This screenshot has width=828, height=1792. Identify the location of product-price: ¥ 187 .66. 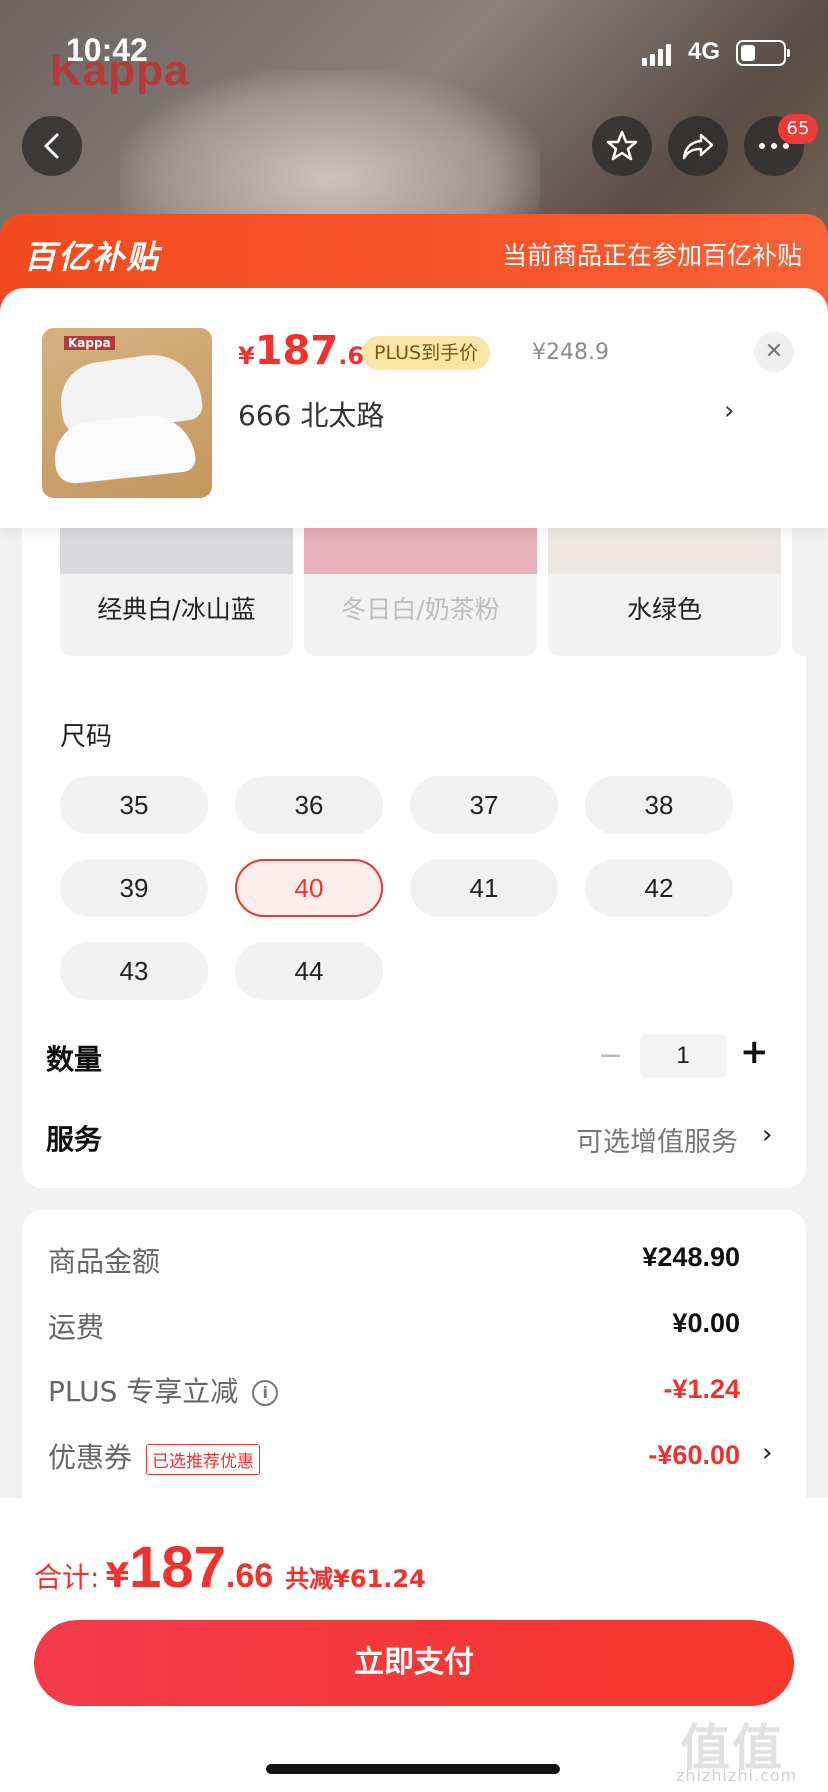
(309, 351).